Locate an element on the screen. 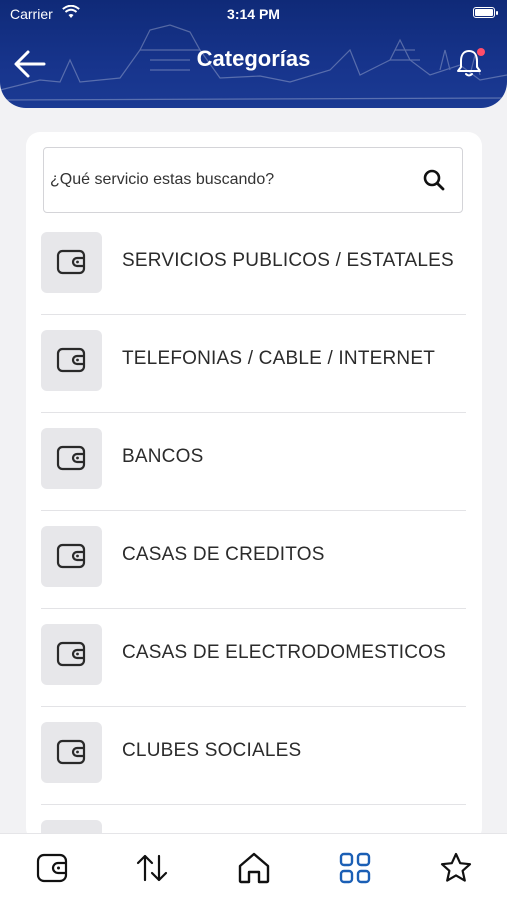 The image size is (507, 900). category-item-electrodomesticos: CASAS DE ELECTRODOMESTICOS is located at coordinates (253, 658).